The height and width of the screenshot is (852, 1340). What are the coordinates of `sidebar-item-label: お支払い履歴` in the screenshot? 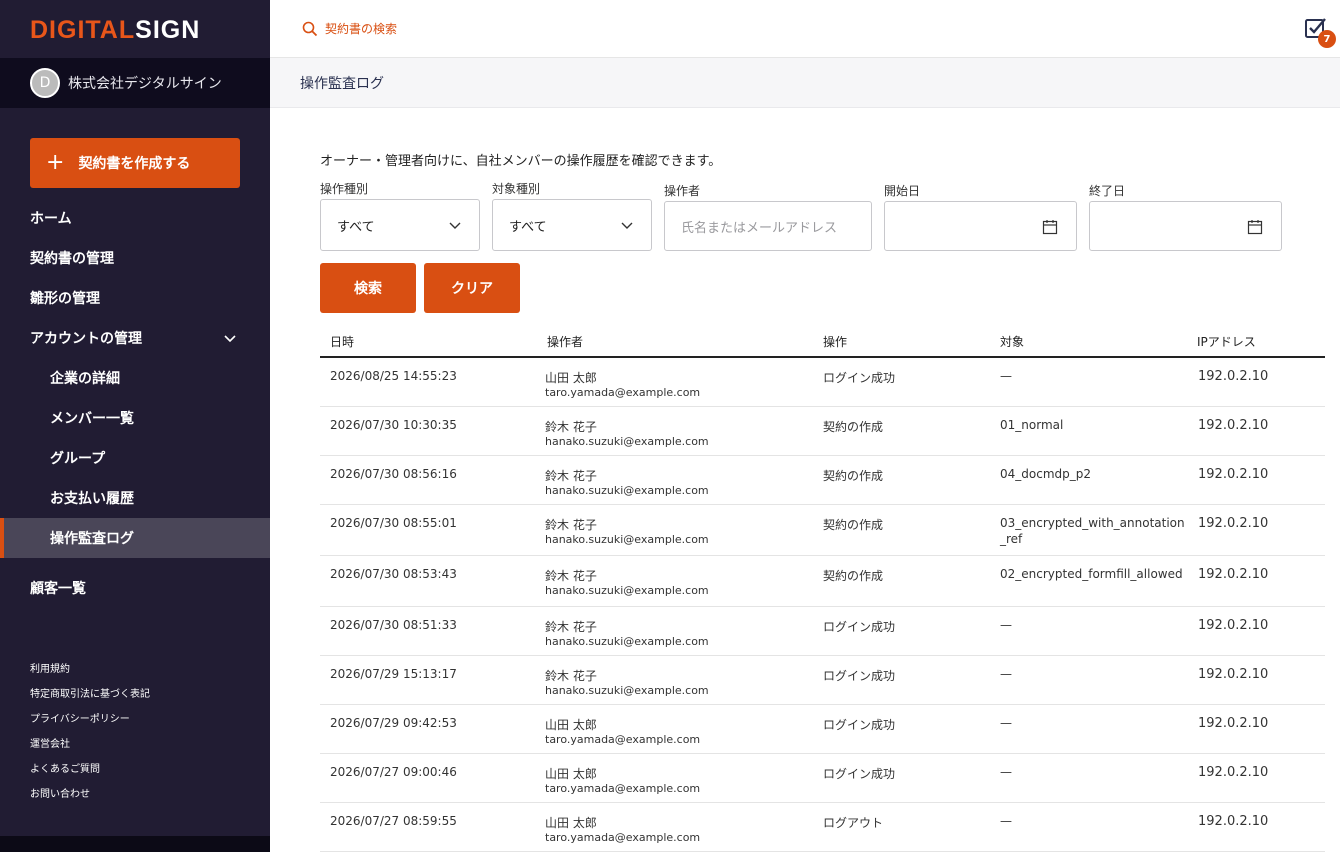 It's located at (92, 499).